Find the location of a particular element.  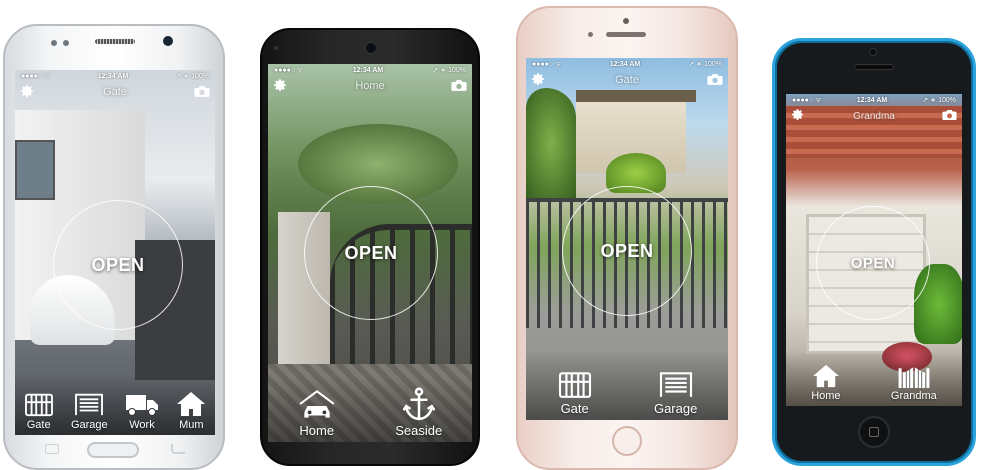

app-header: Grandma is located at coordinates (874, 116).